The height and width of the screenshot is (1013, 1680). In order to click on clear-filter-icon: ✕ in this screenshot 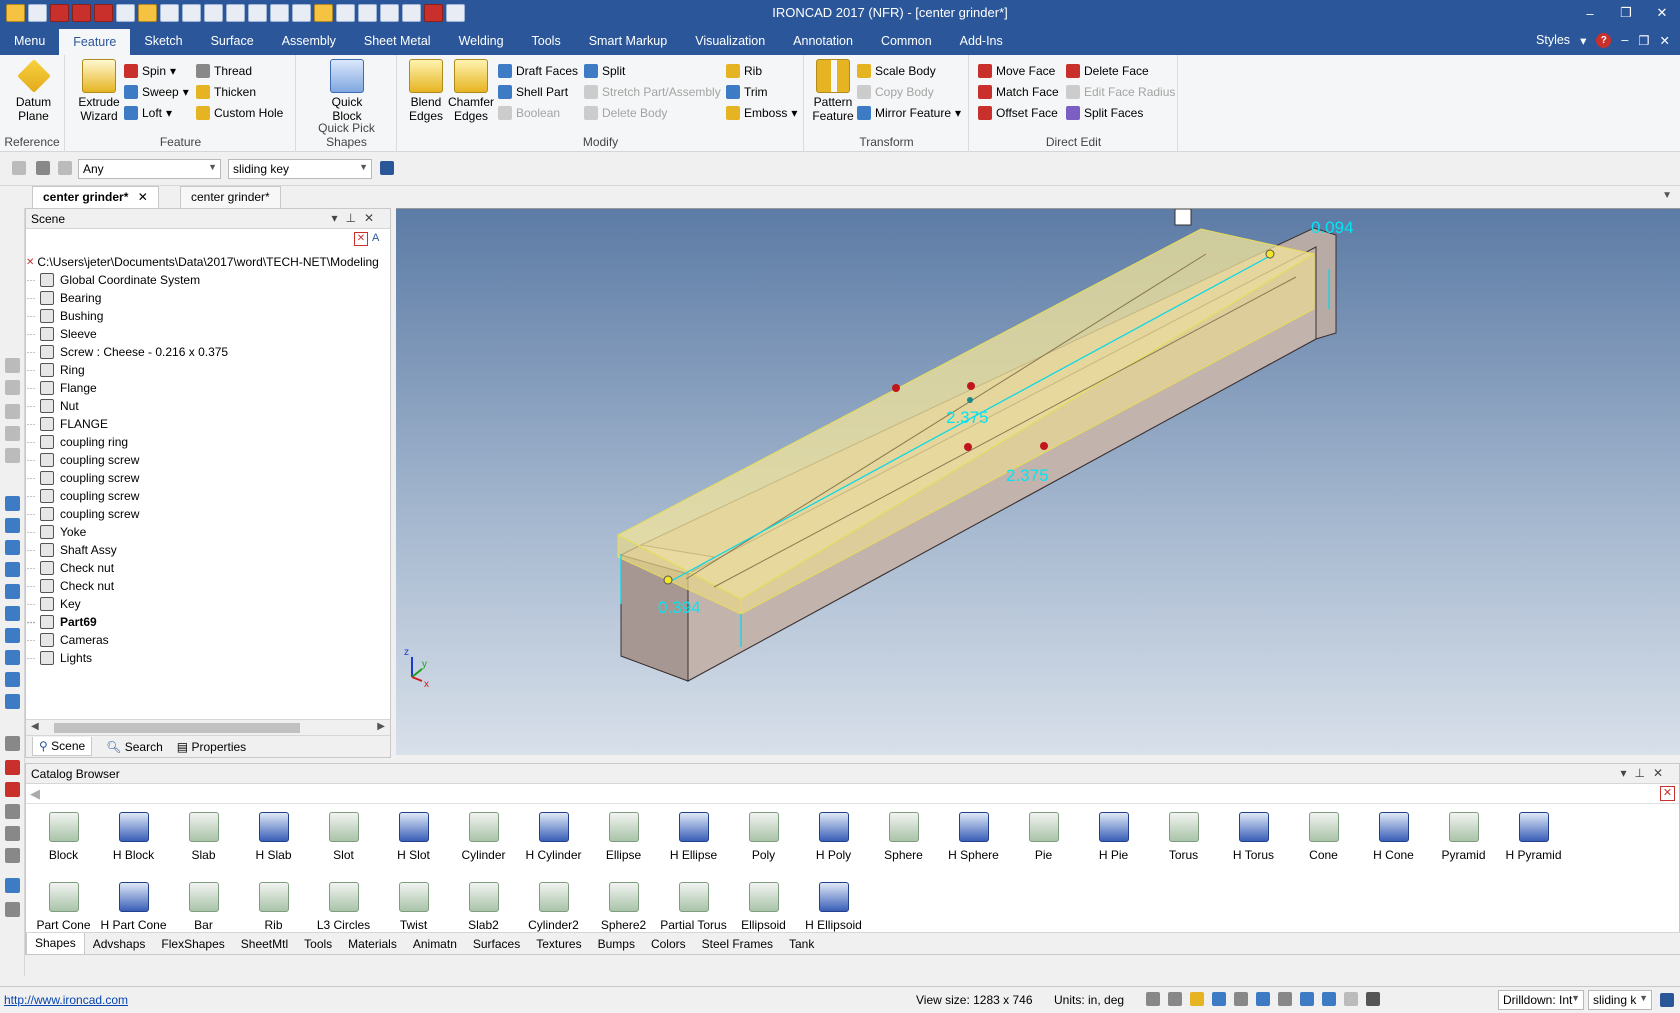, I will do `click(361, 239)`.